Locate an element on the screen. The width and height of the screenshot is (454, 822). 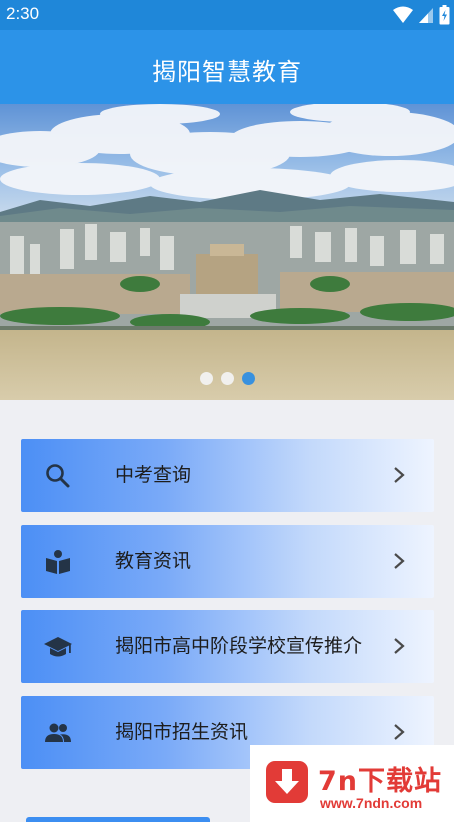
status-time: 2:30 is located at coordinates (23, 13).